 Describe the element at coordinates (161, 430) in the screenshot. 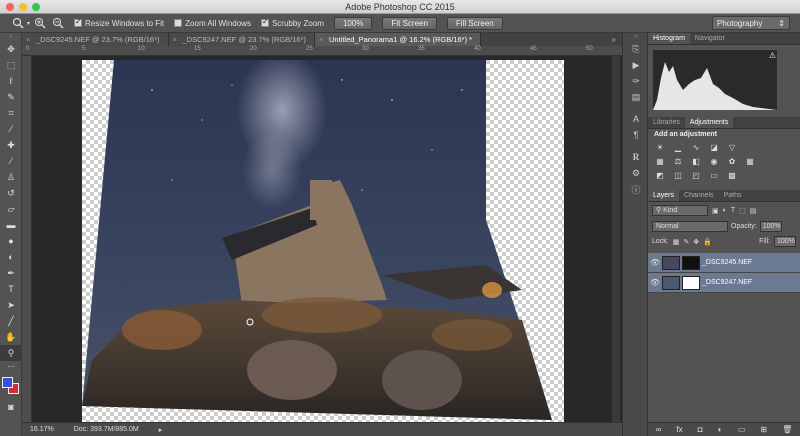

I see `status-menu-icon: ▸` at that location.